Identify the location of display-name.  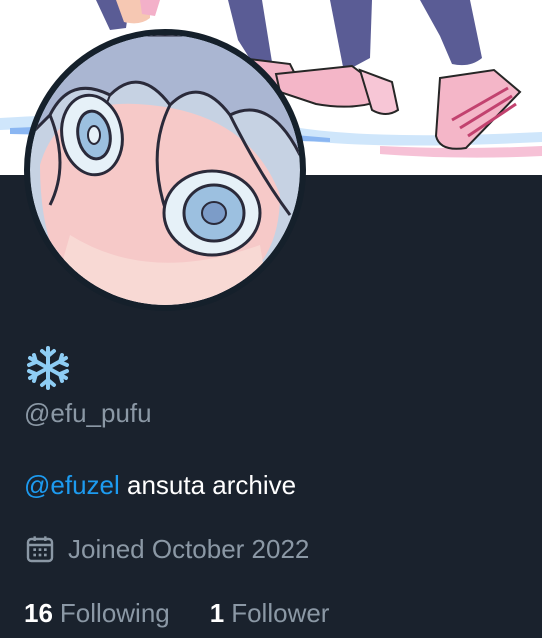
(50, 367).